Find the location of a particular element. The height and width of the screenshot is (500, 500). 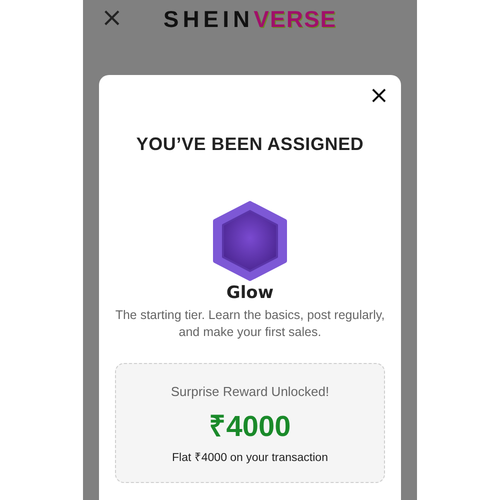

logo: SHEIN VERSE is located at coordinates (250, 19).